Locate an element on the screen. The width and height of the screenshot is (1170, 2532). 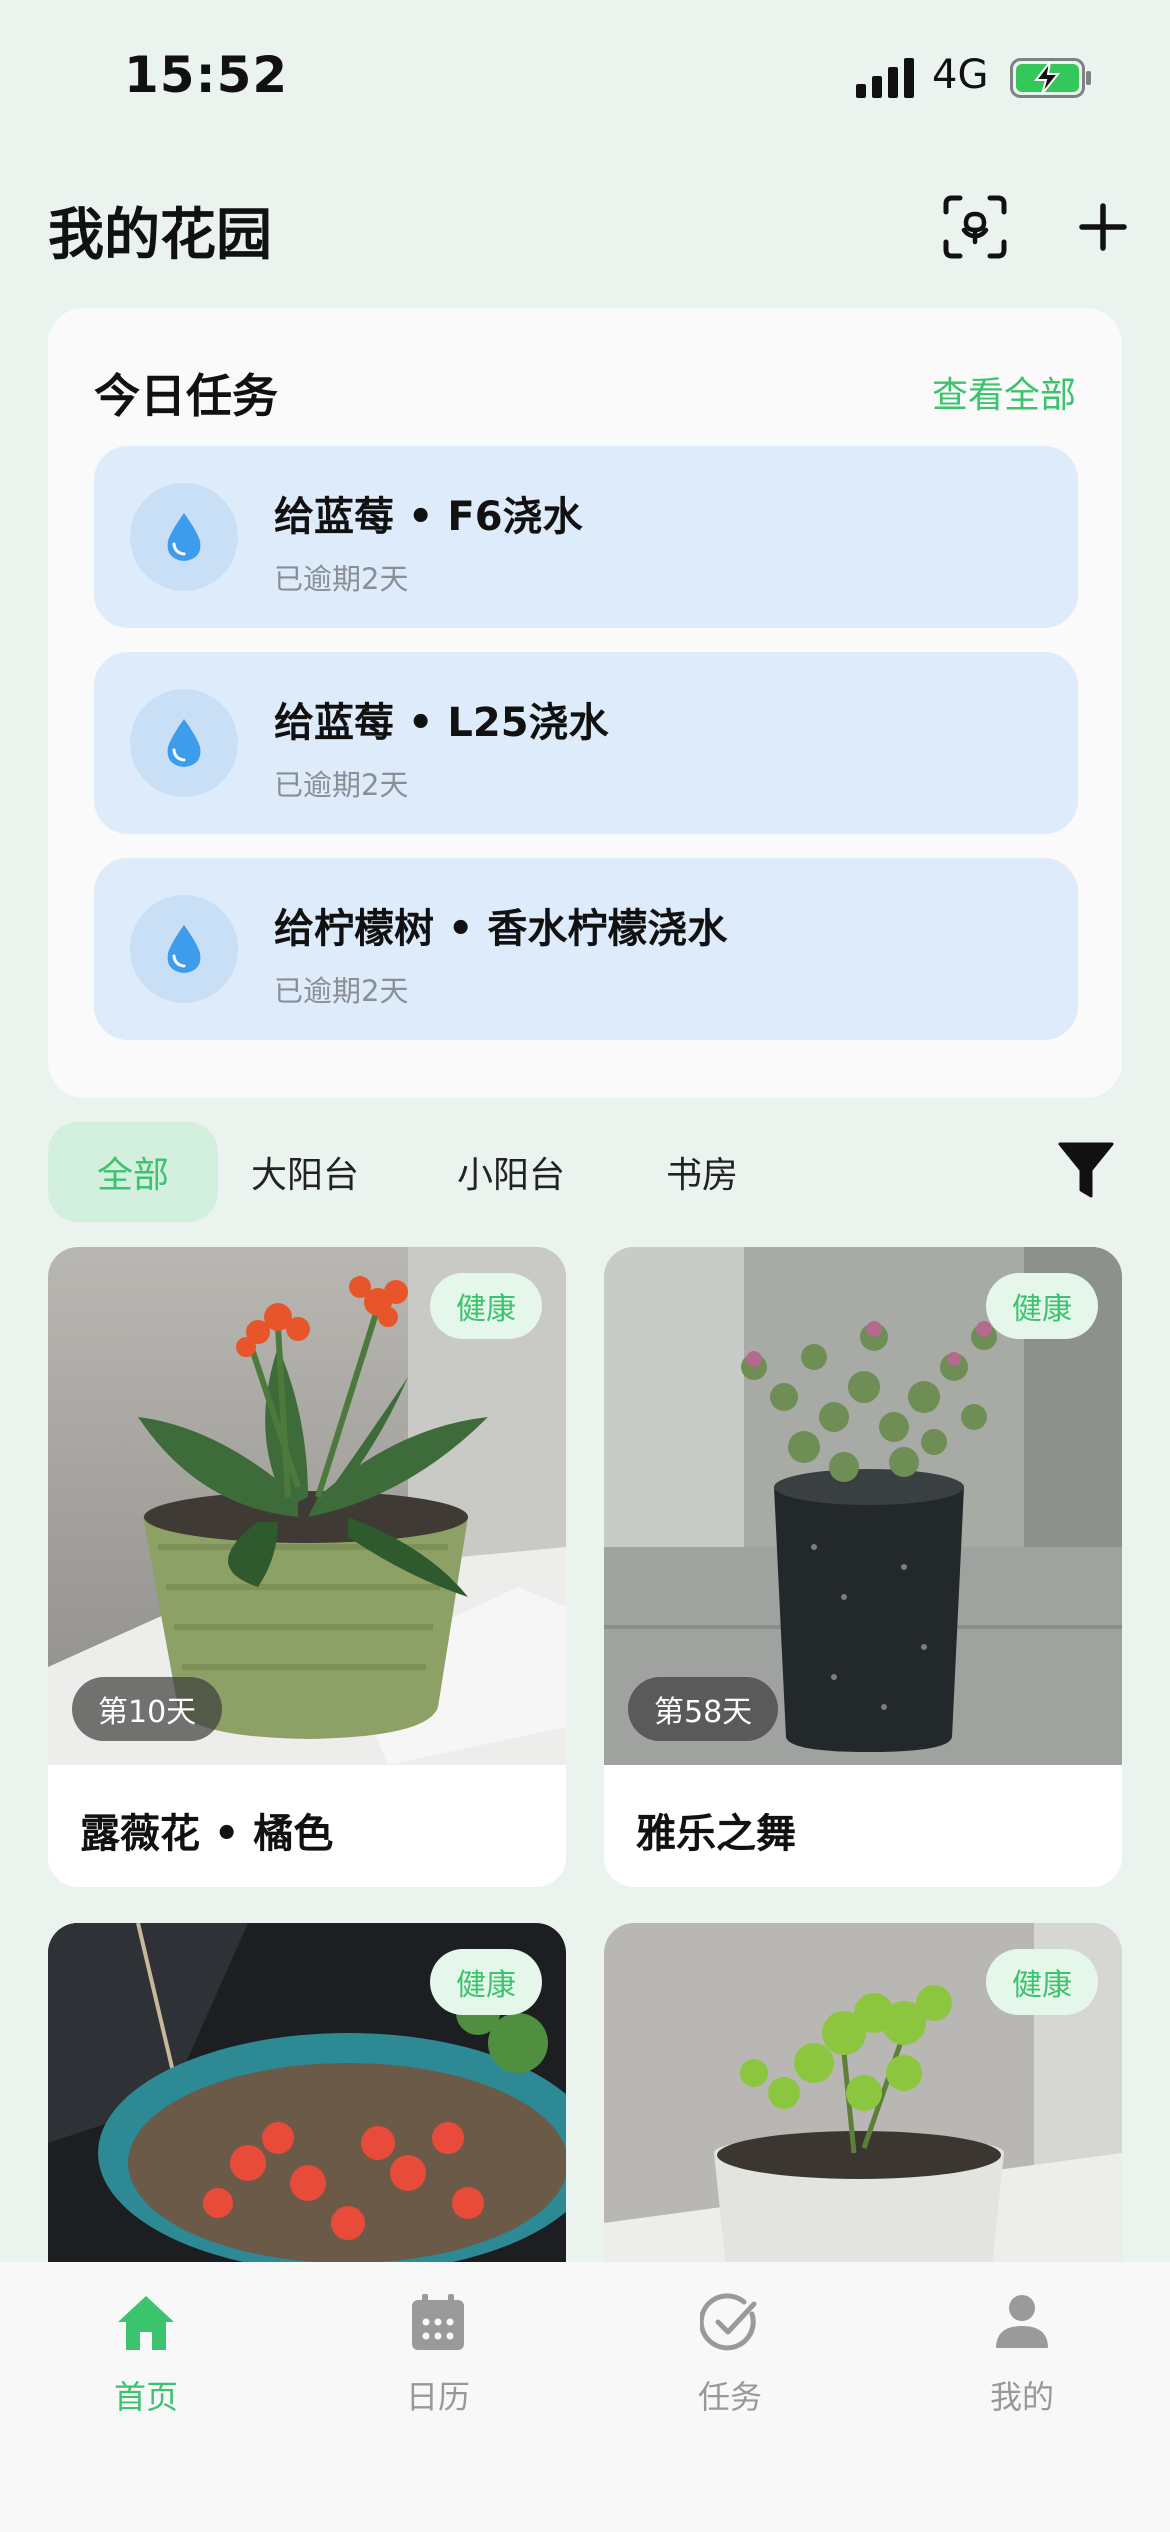
task-title: 给蓝莓 • F6浇水 is located at coordinates (428, 517).